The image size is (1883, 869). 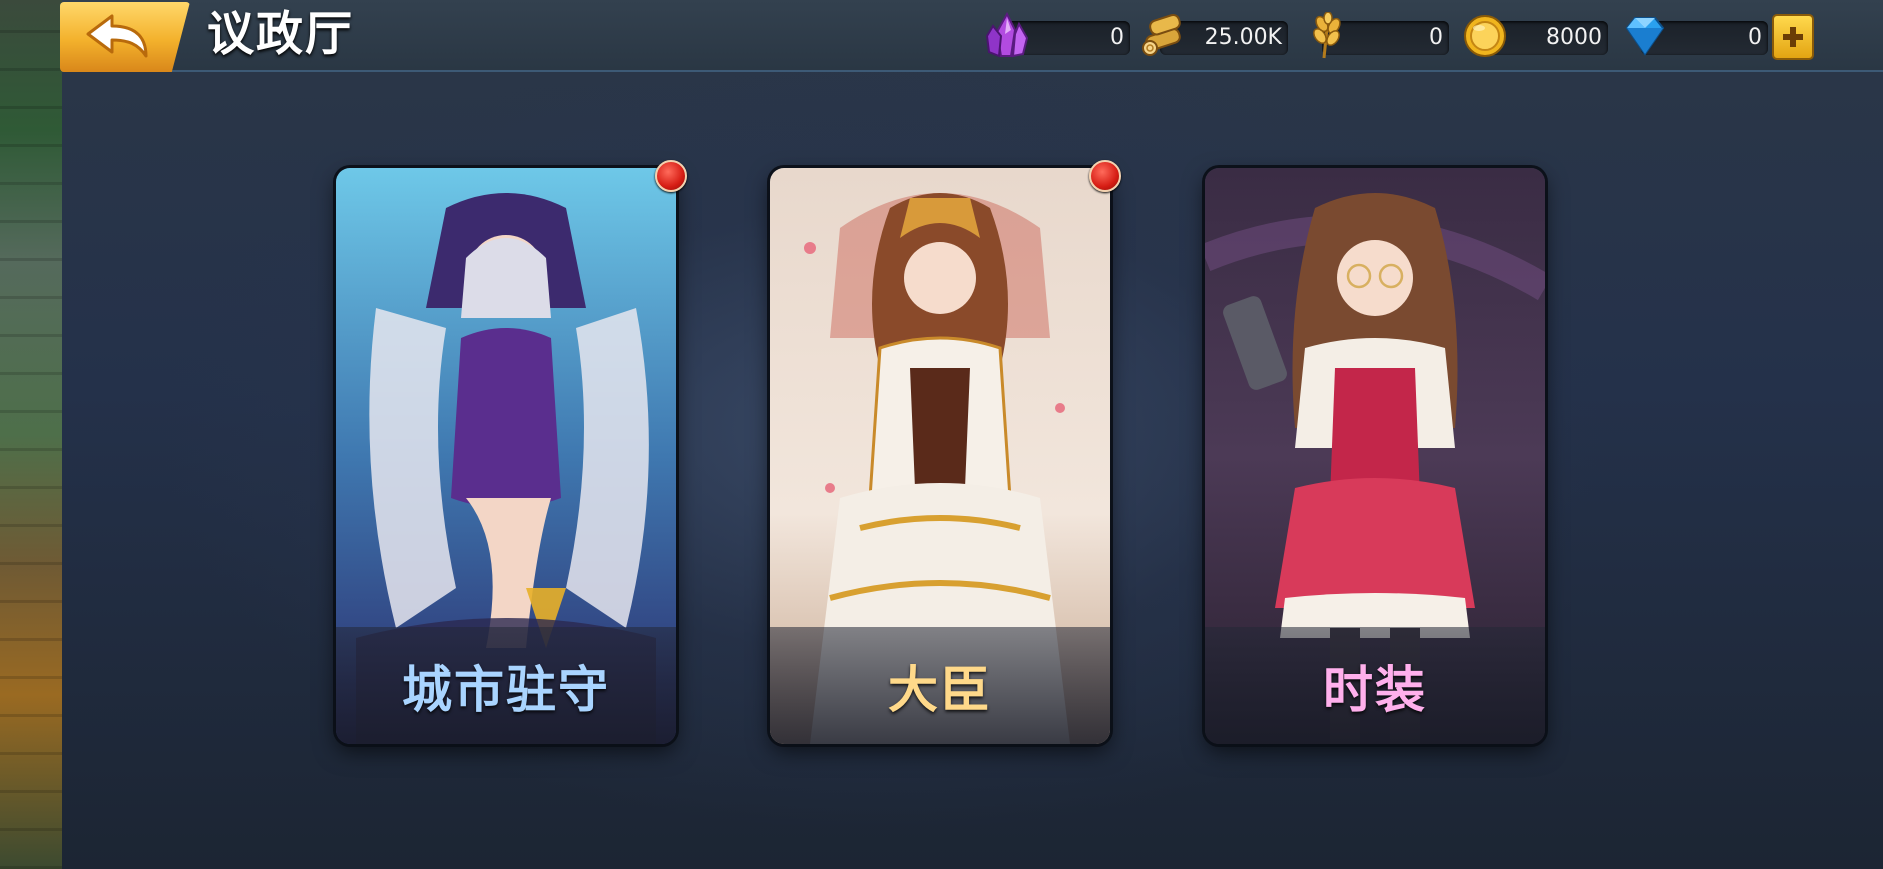 I want to click on add-diamond-button, so click(x=1793, y=37).